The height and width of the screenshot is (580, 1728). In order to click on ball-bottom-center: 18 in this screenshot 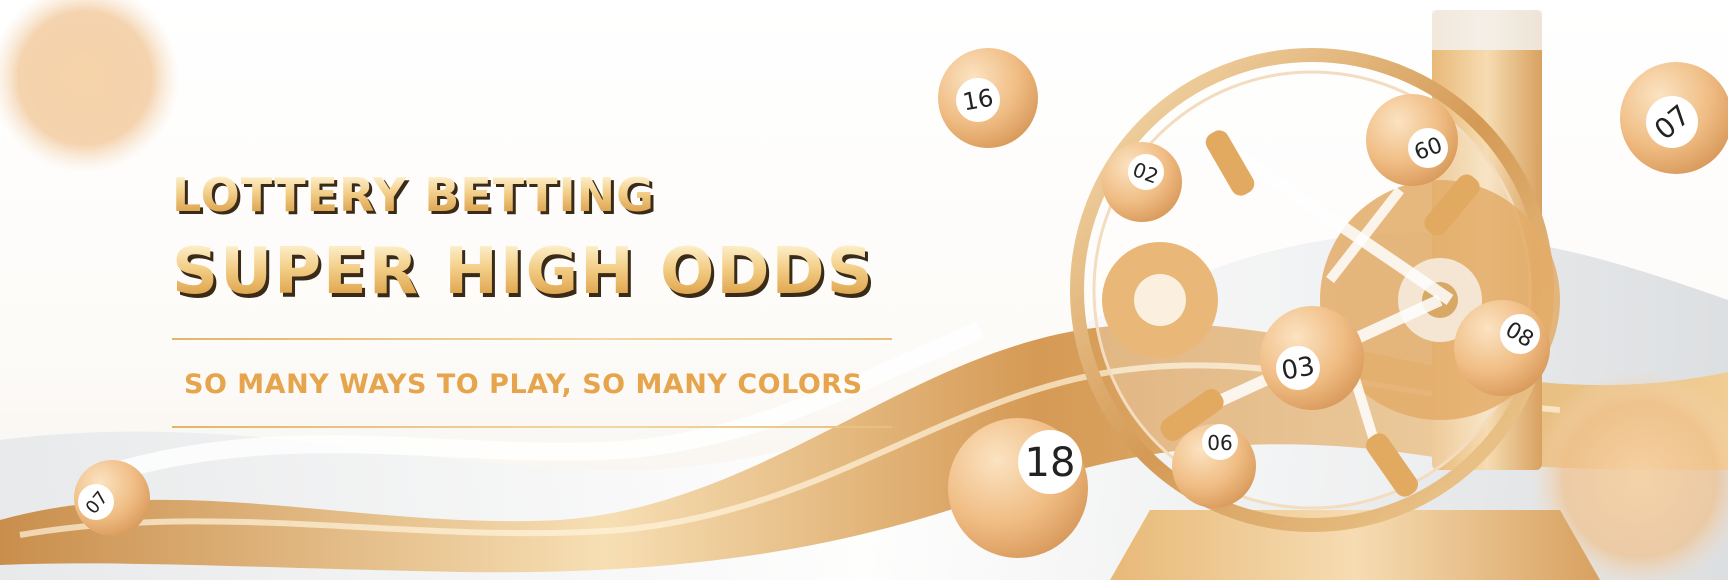, I will do `click(1018, 488)`.